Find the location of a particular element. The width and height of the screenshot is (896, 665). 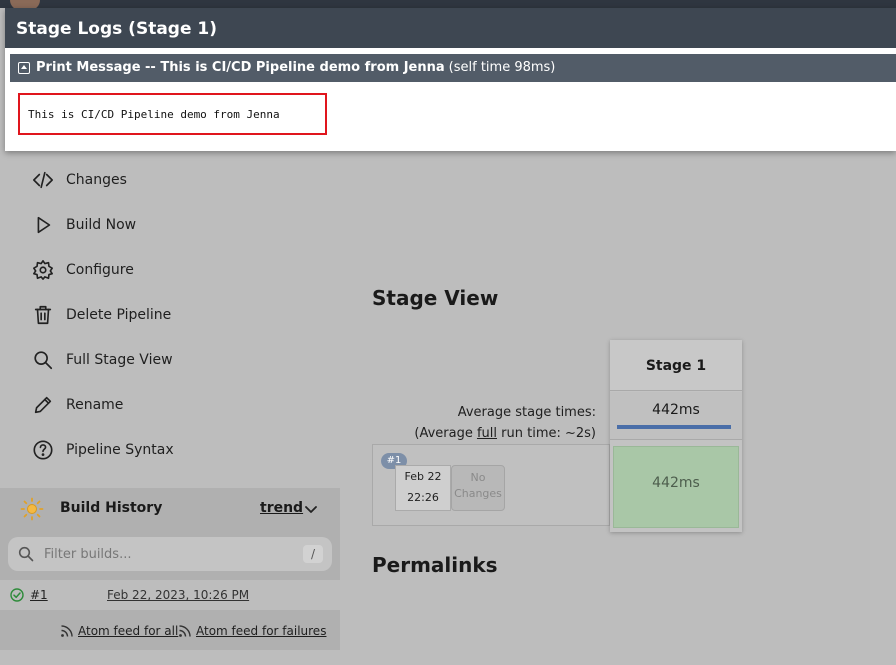

build-row: #1 Feb 22, 2023, 10:26 PM is located at coordinates (170, 595).